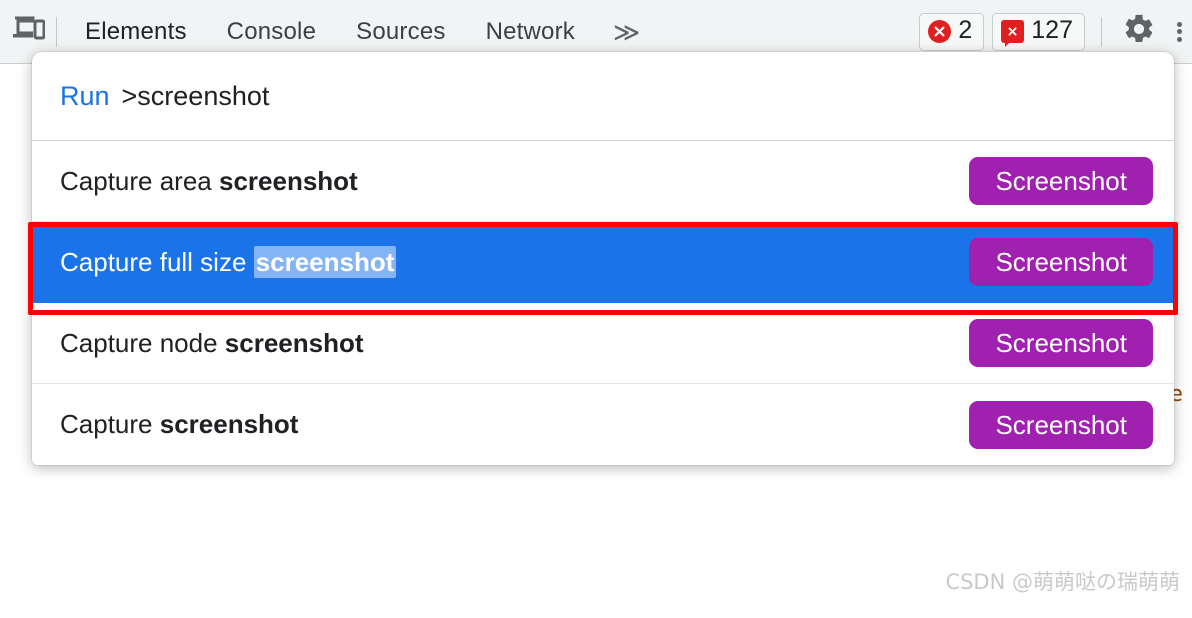 The width and height of the screenshot is (1192, 618). I want to click on device-toolbar-icon, so click(28, 31).